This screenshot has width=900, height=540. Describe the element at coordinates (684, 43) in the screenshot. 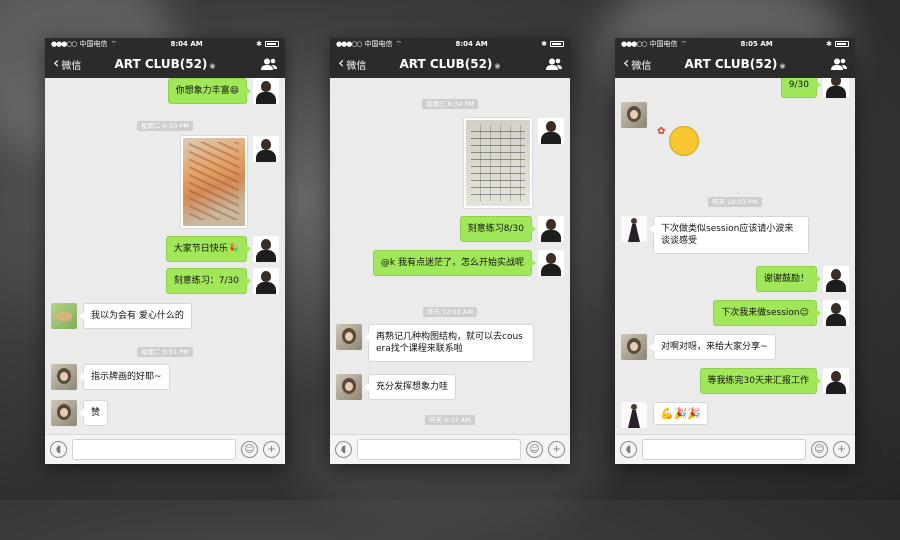

I see `wifi-icon: ⌔` at that location.